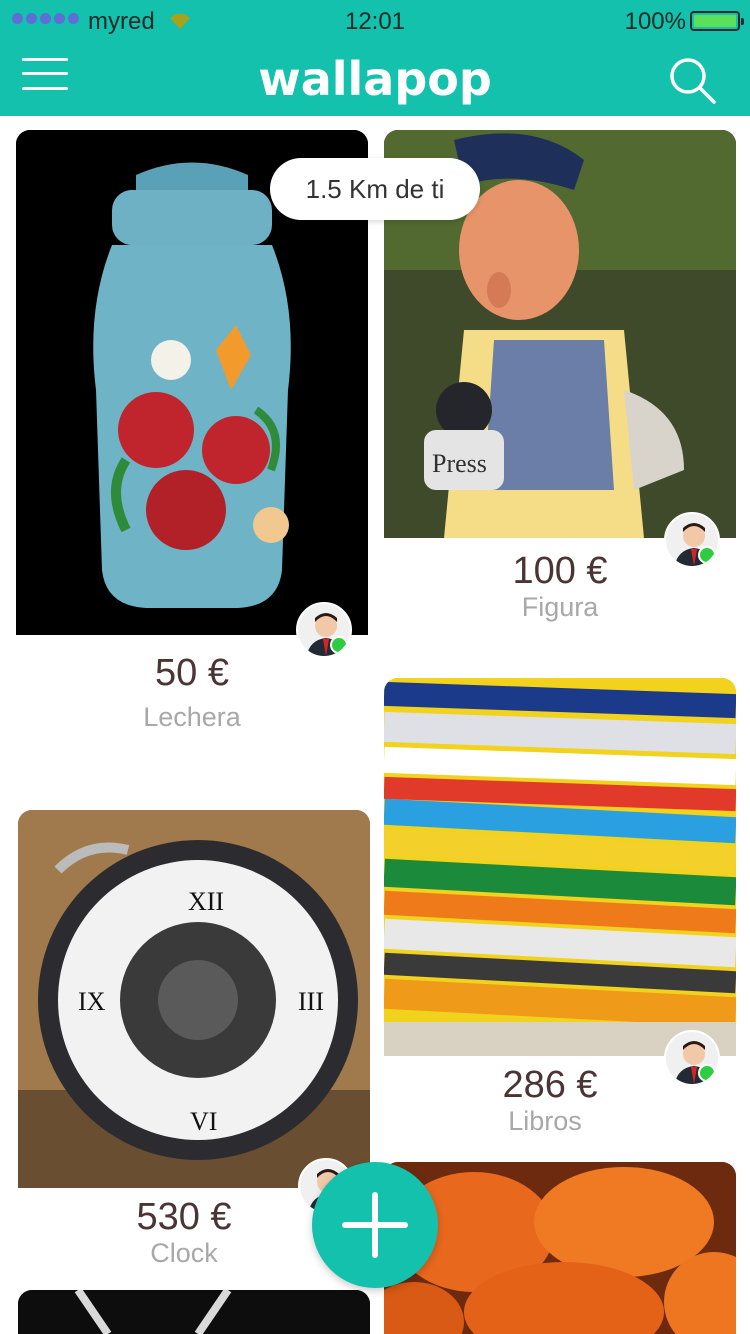 The height and width of the screenshot is (1334, 750). Describe the element at coordinates (560, 571) in the screenshot. I see `product-price: 100 €` at that location.